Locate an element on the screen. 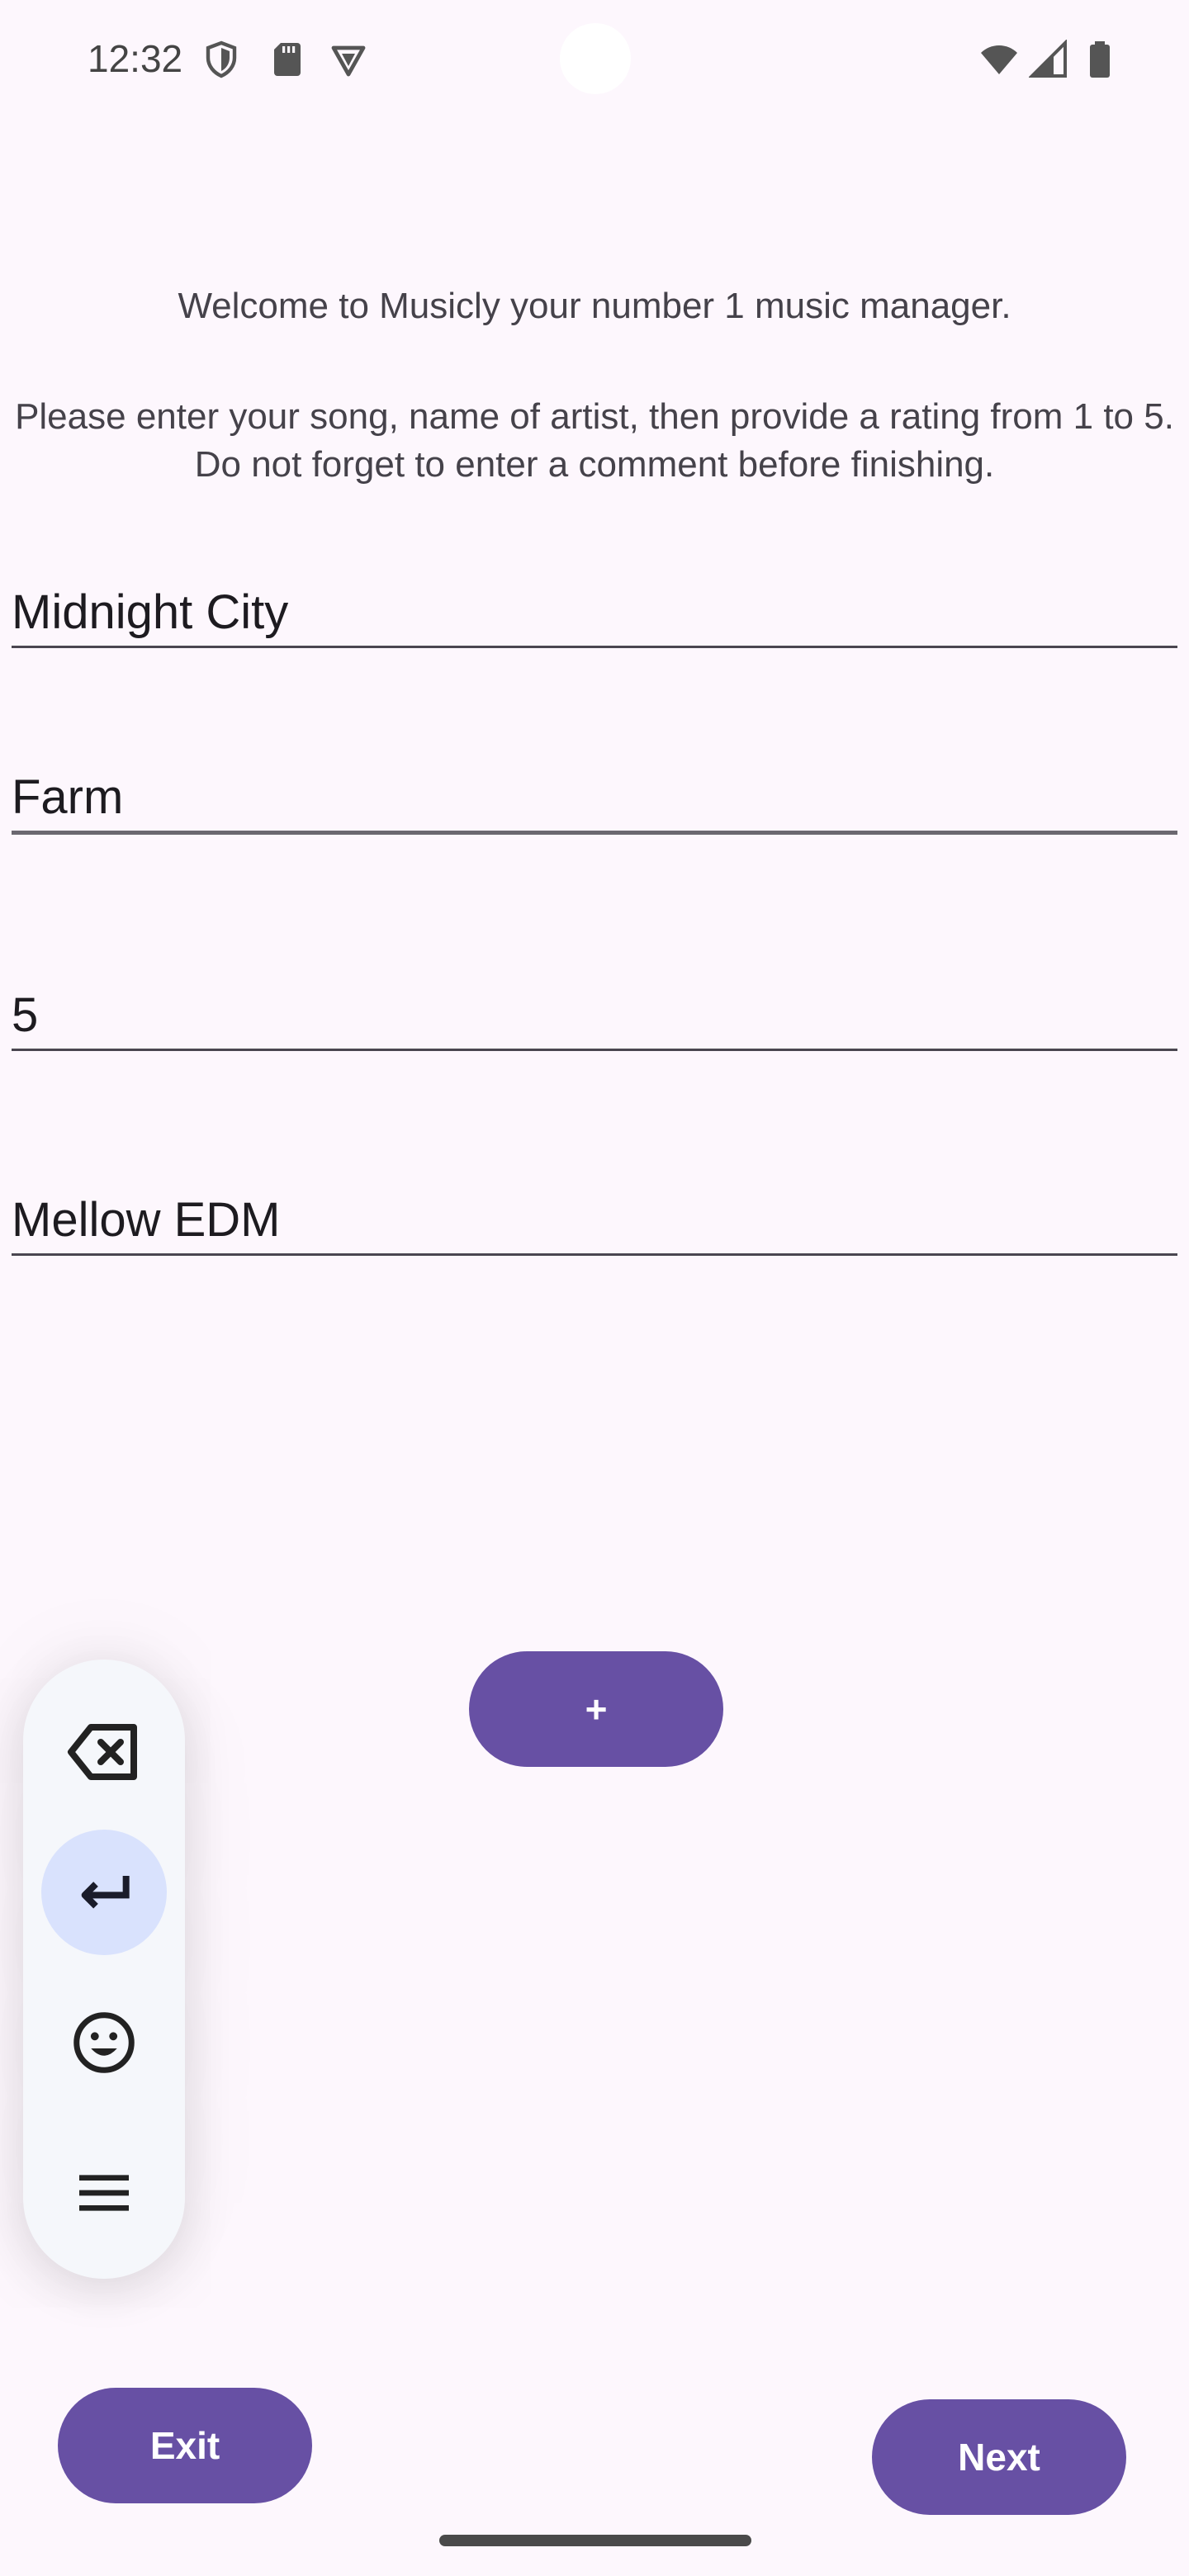 The image size is (1189, 2576). comment-field is located at coordinates (594, 1221).